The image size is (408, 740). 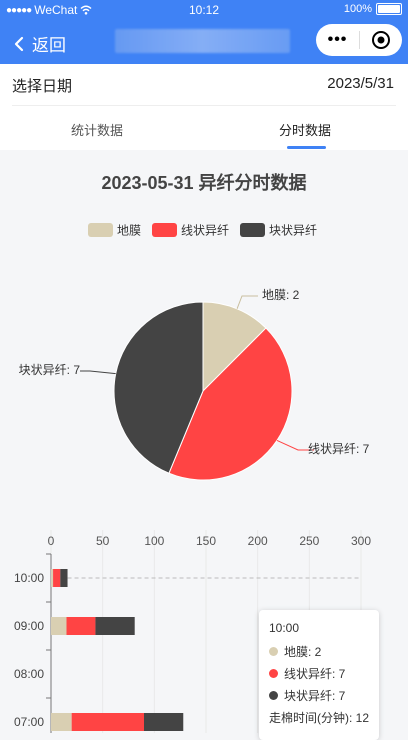 What do you see at coordinates (204, 85) in the screenshot?
I see `date-picker-row: 选择日期 2023/5/31` at bounding box center [204, 85].